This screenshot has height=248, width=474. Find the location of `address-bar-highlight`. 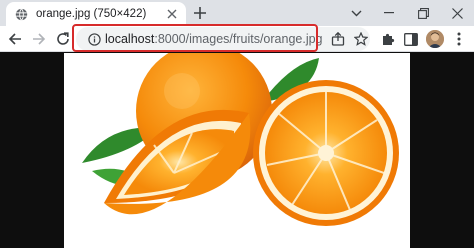

address-bar-highlight is located at coordinates (195, 38).